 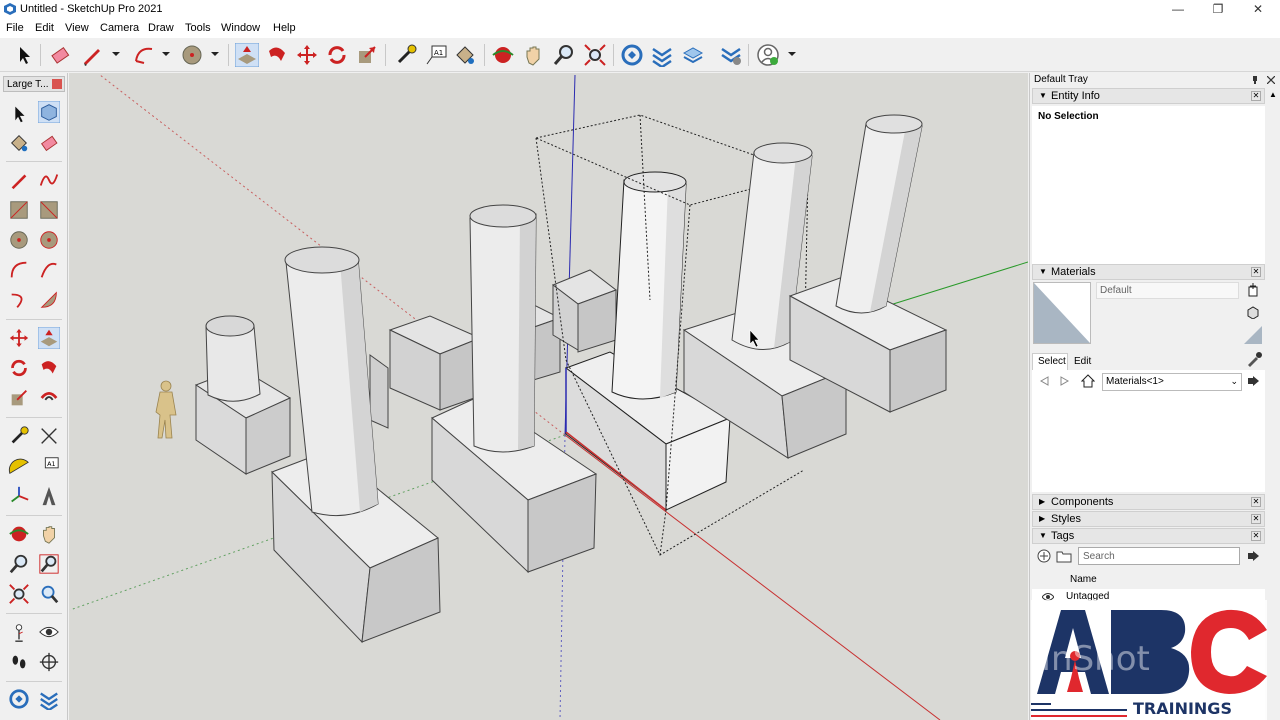 What do you see at coordinates (1064, 556) in the screenshot?
I see `add-folder-icon` at bounding box center [1064, 556].